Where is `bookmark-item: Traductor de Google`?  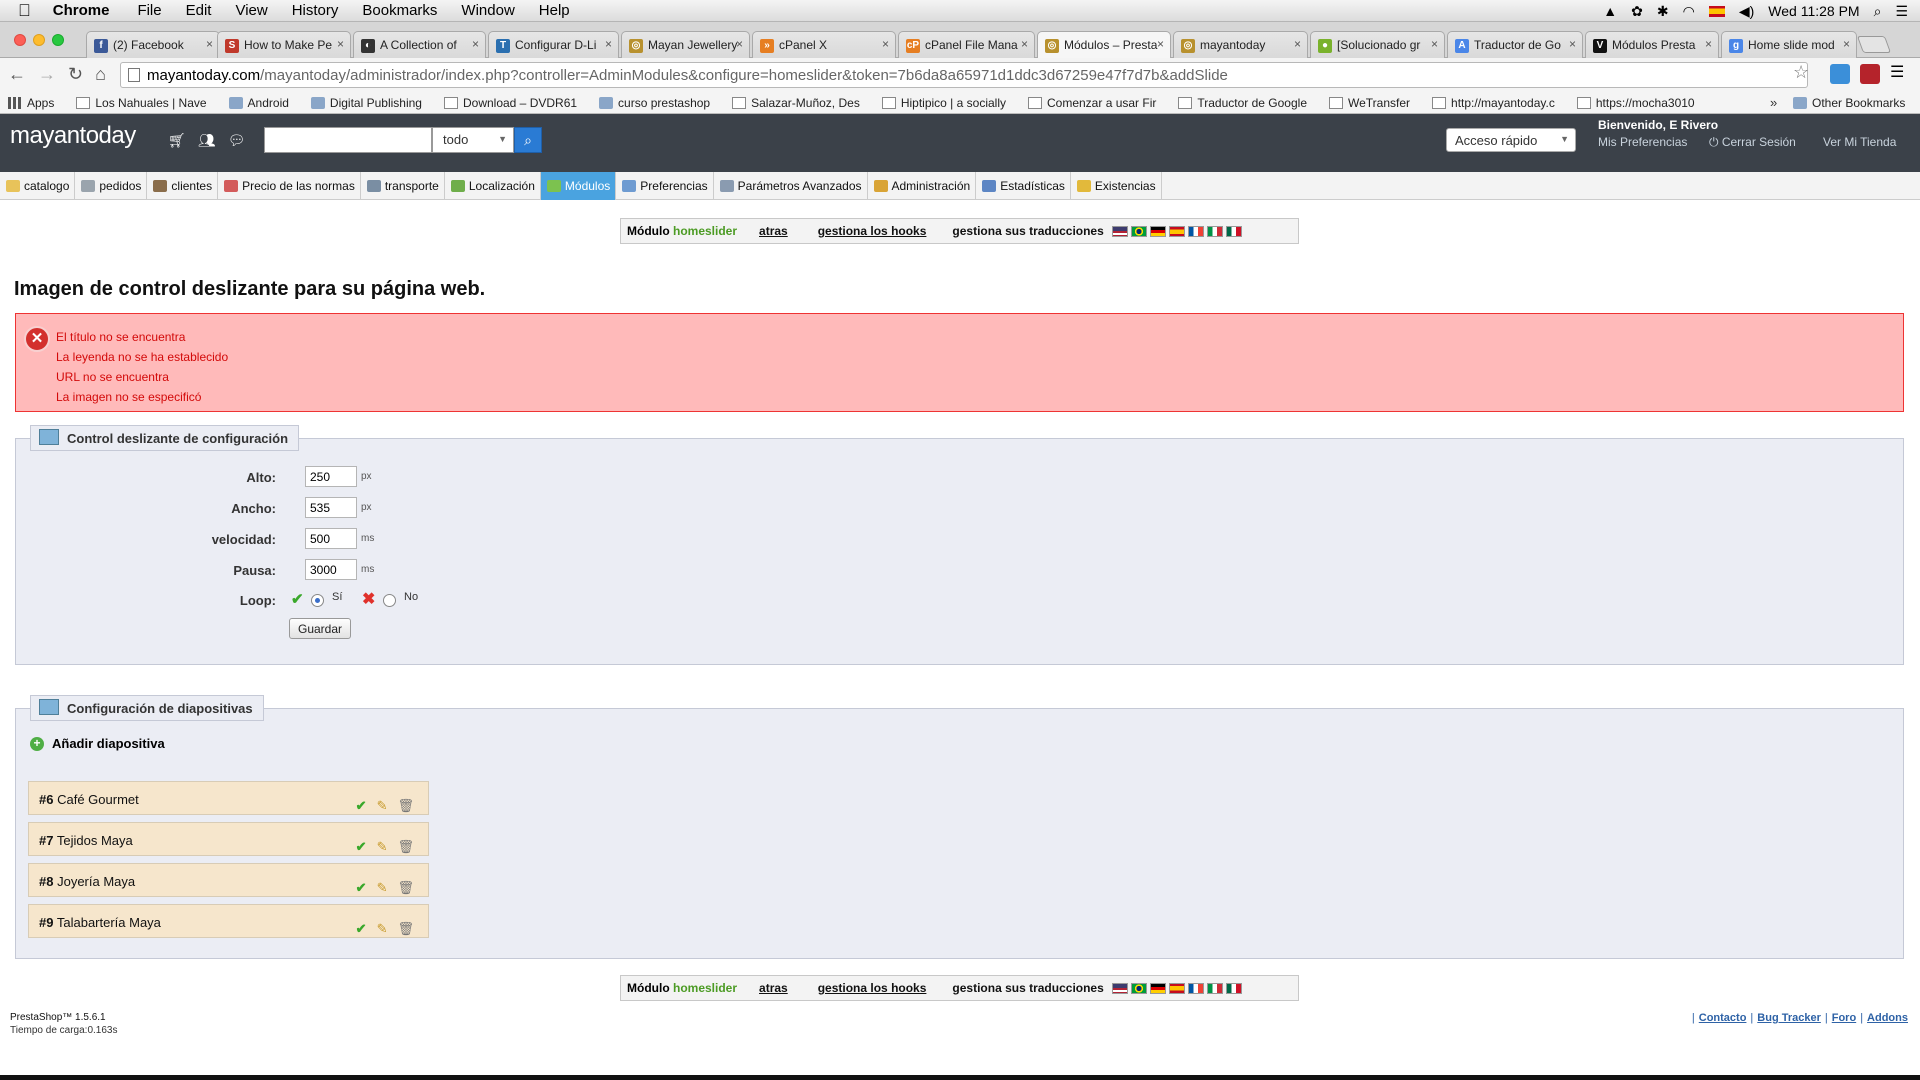 bookmark-item: Traductor de Google is located at coordinates (1242, 103).